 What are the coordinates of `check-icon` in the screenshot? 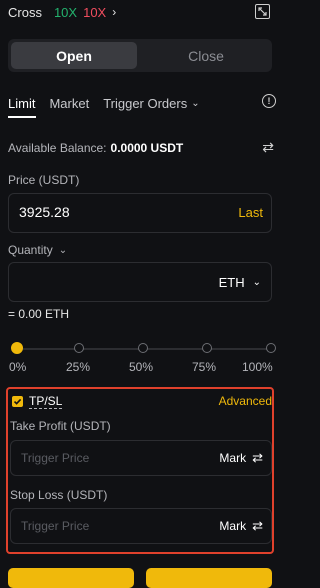 It's located at (17, 401).